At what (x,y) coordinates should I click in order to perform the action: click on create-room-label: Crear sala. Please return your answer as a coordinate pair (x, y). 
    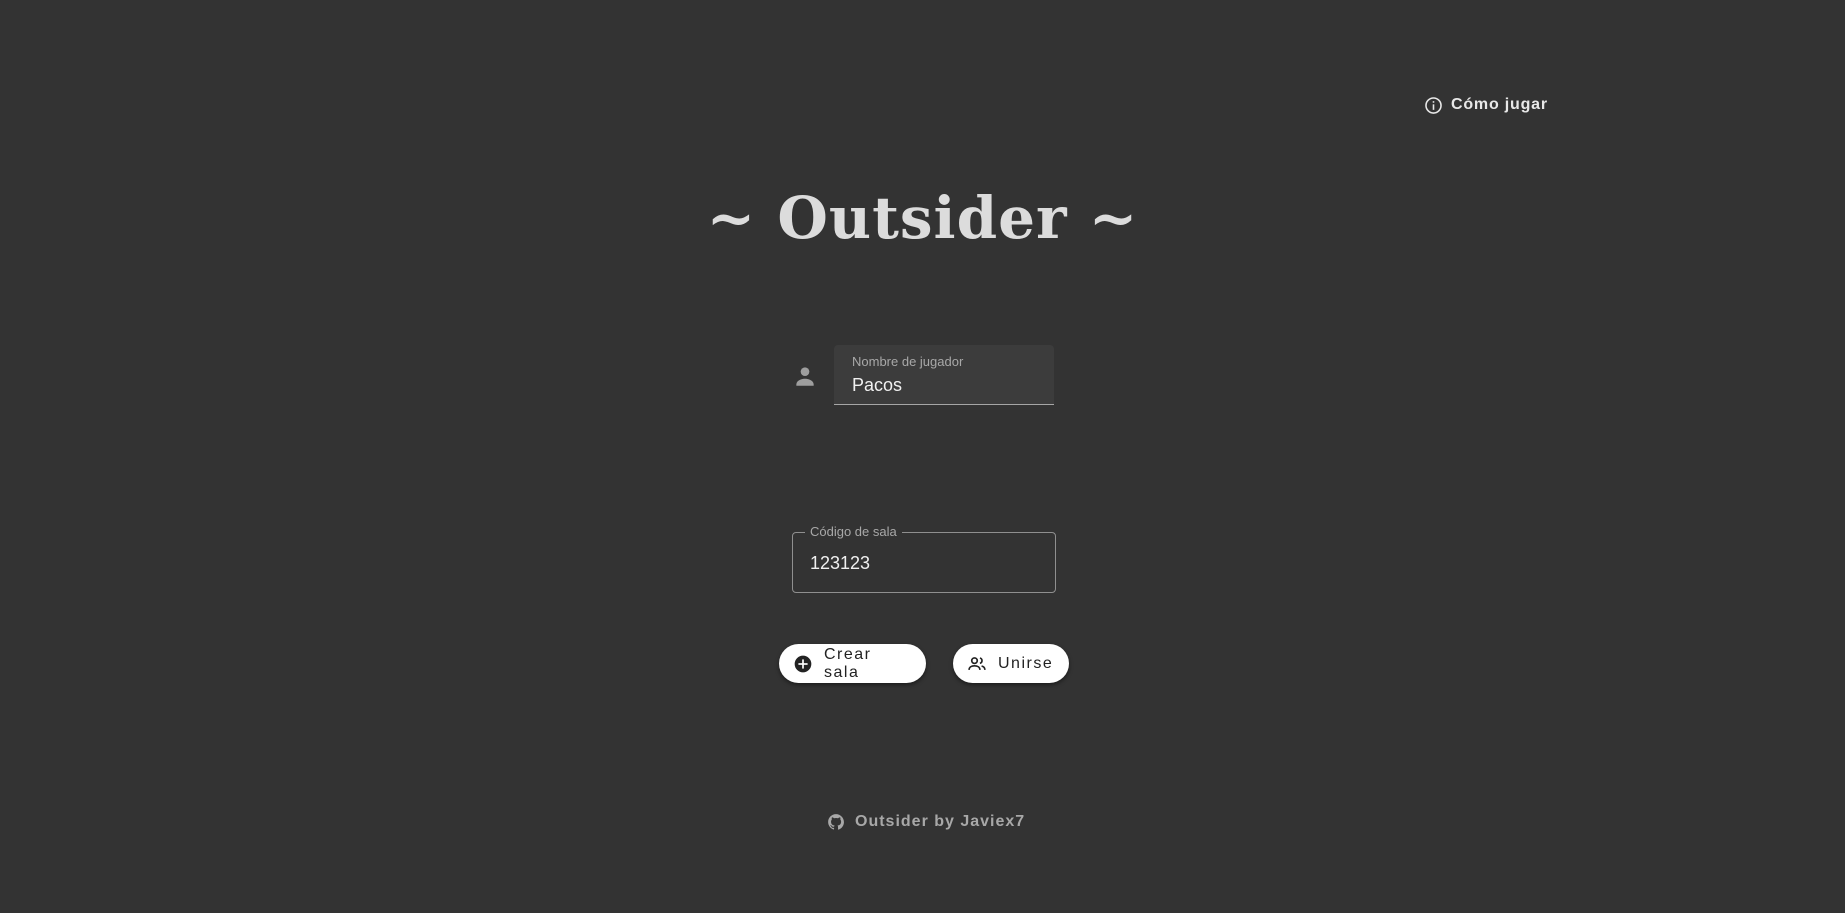
    Looking at the image, I should click on (848, 663).